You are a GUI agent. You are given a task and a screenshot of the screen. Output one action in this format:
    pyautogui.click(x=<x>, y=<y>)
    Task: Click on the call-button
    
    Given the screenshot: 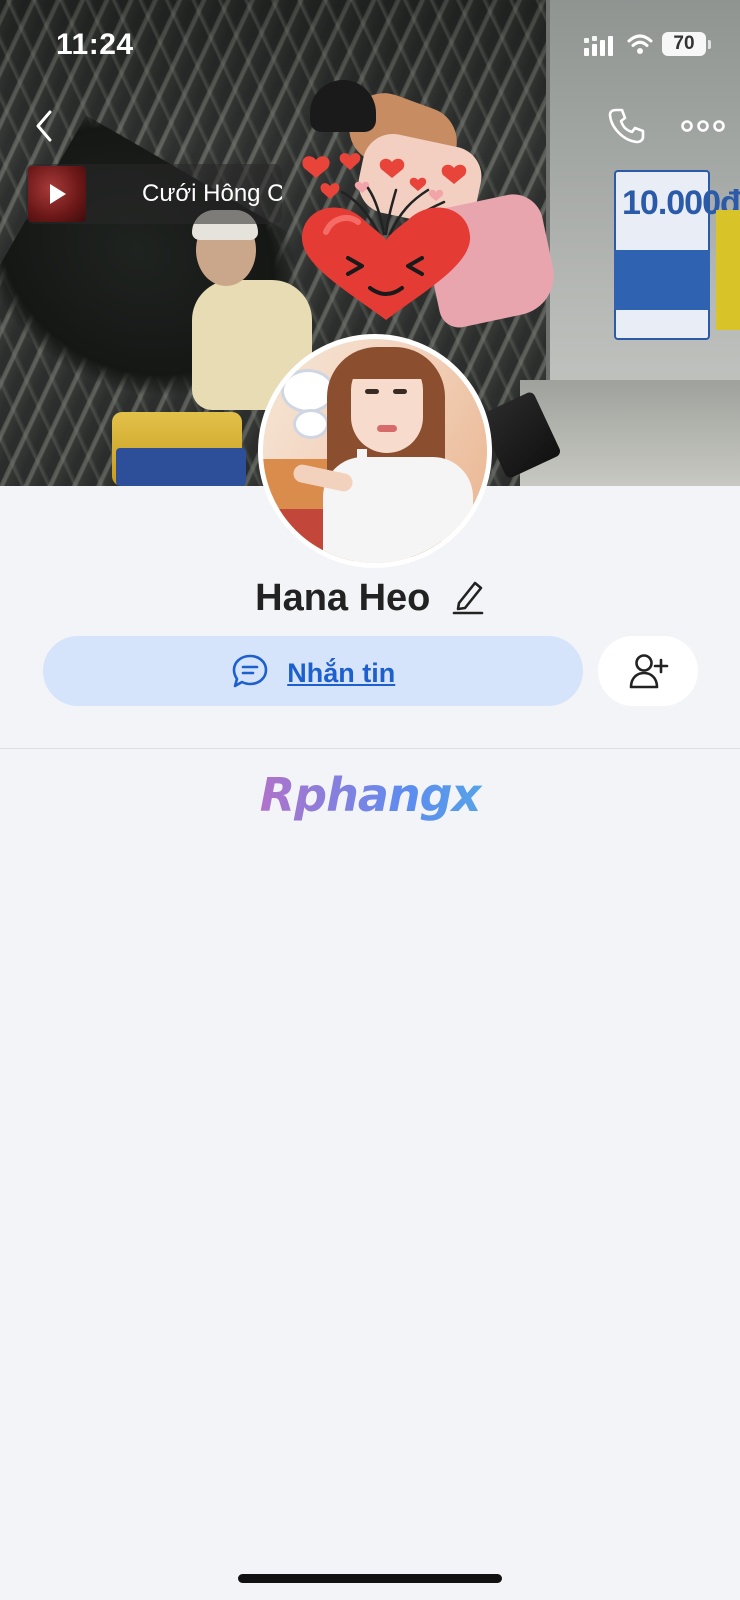 What is the action you would take?
    pyautogui.click(x=626, y=126)
    